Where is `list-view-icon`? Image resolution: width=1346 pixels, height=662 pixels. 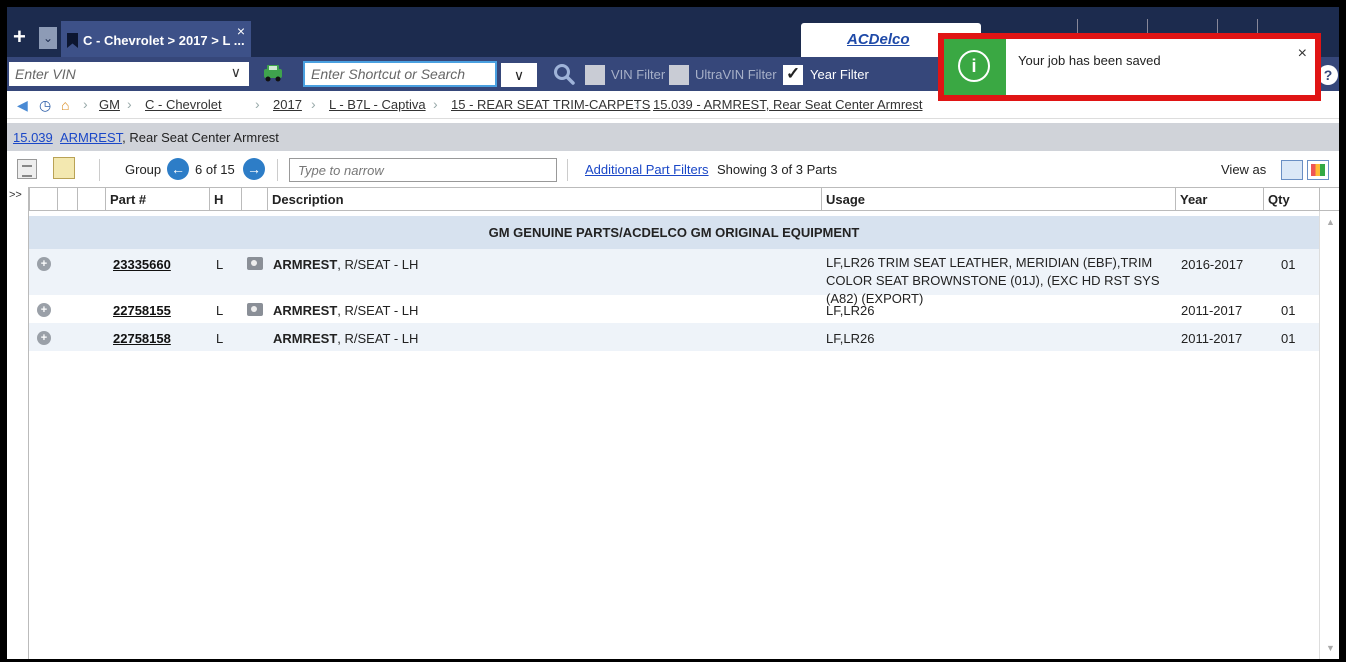
list-view-icon is located at coordinates (27, 169).